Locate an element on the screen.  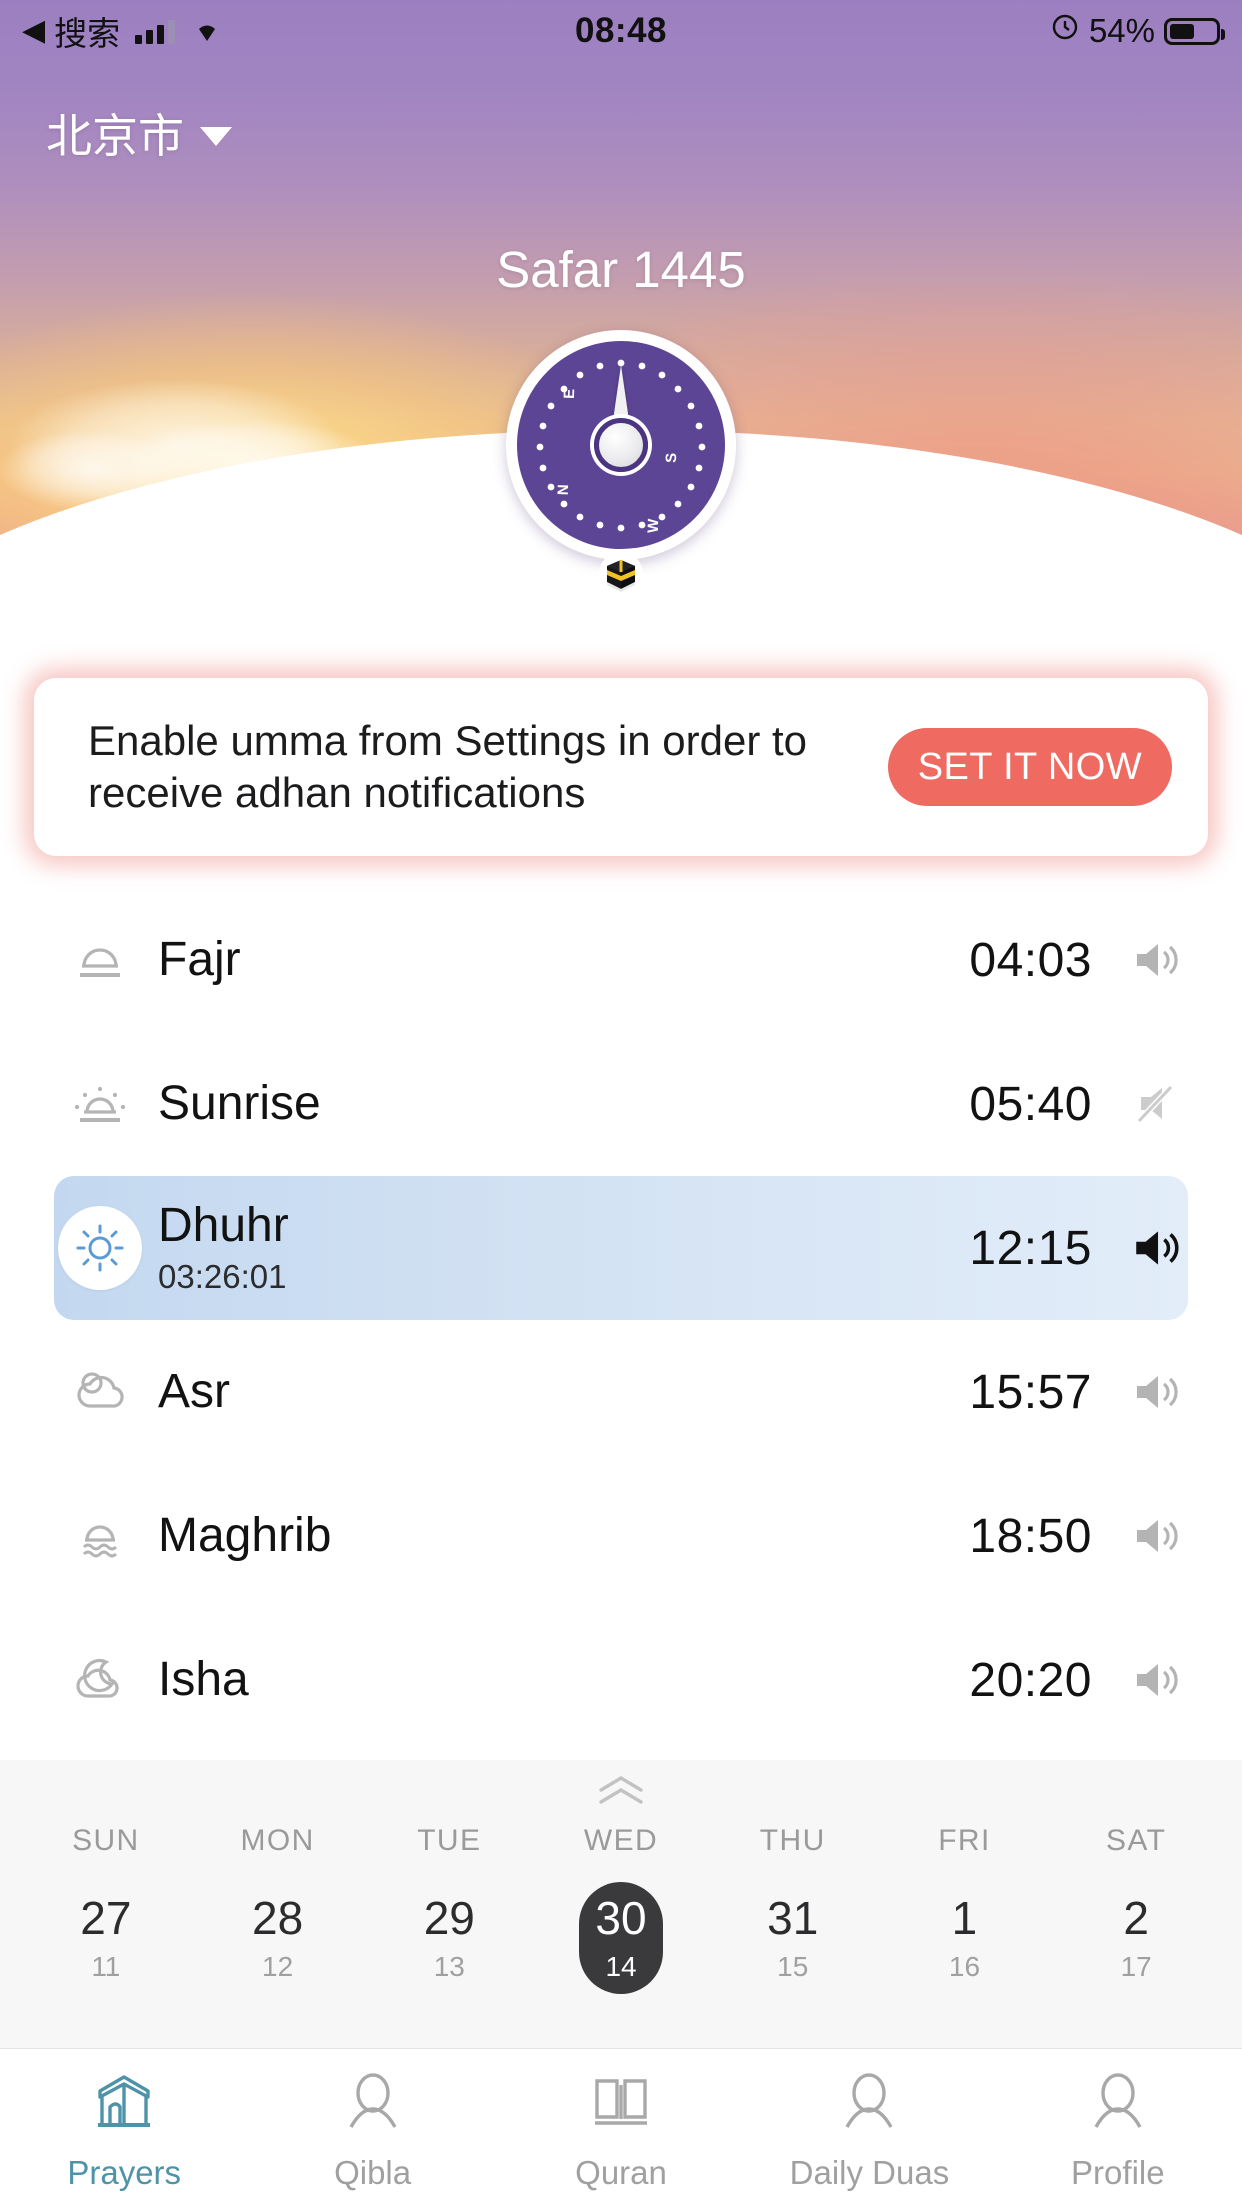
calendar-dow: THU is located at coordinates (792, 1840).